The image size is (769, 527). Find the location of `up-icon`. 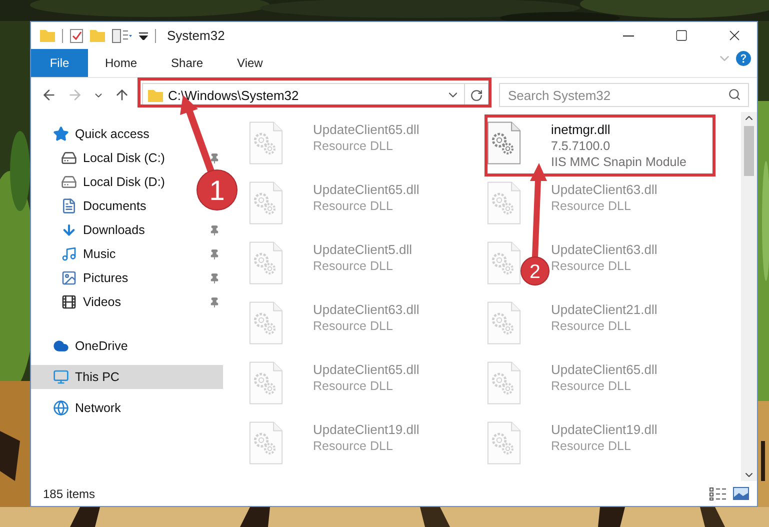

up-icon is located at coordinates (122, 95).